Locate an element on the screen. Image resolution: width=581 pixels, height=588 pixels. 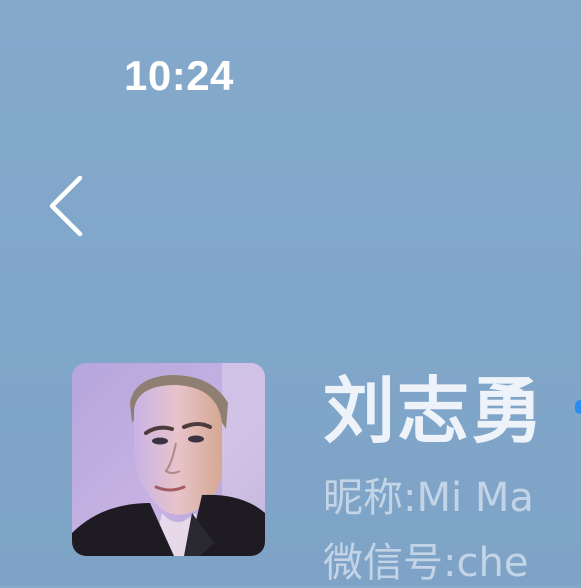
nickname-line: 昵称:Mi Ma is located at coordinates (428, 494).